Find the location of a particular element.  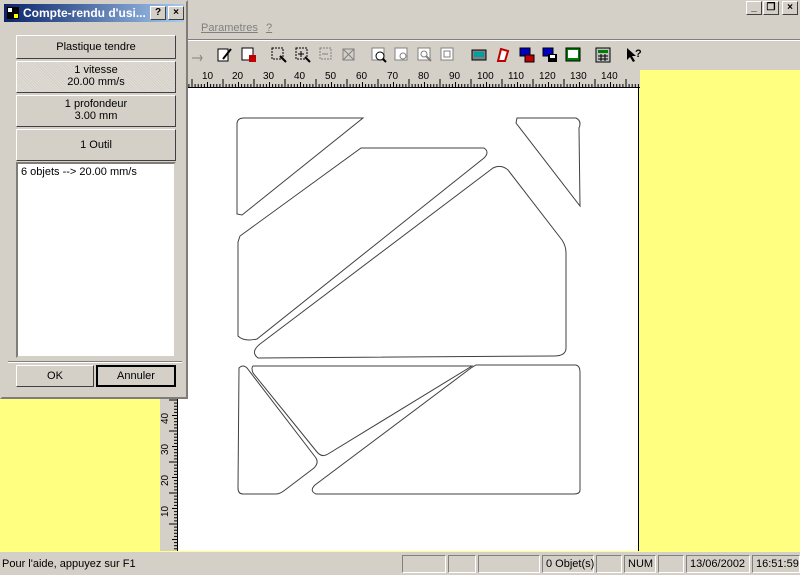

delete-selection-icon is located at coordinates (349, 55).